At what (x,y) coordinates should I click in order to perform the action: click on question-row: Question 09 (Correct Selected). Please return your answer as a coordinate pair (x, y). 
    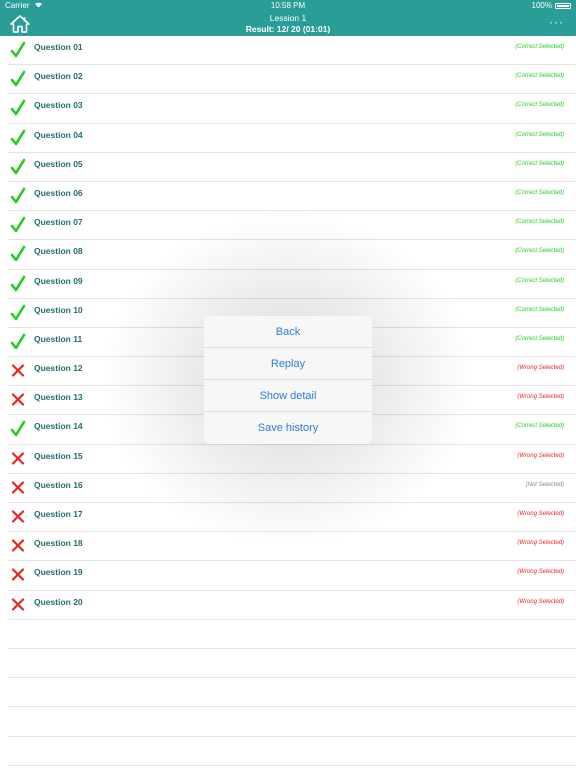
    Looking at the image, I should click on (292, 284).